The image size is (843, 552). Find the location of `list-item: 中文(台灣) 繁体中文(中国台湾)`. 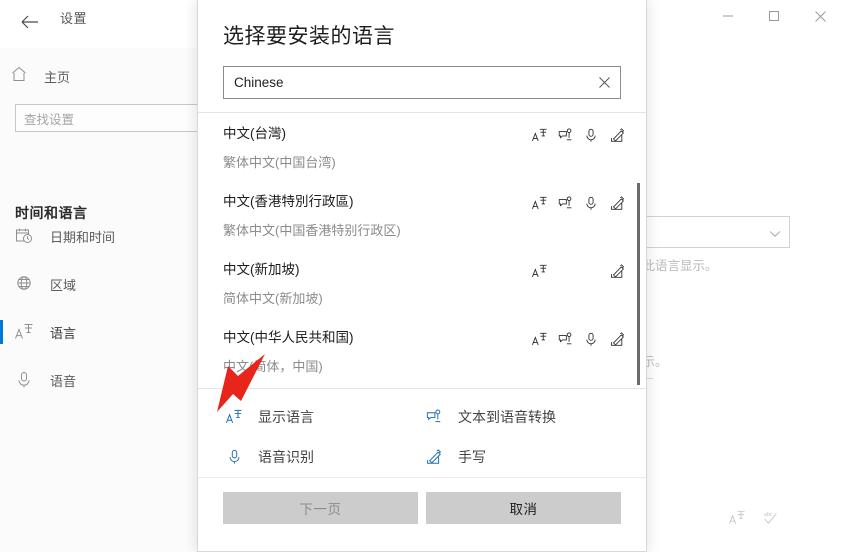

list-item: 中文(台灣) 繁体中文(中国台湾) is located at coordinates (422, 147).